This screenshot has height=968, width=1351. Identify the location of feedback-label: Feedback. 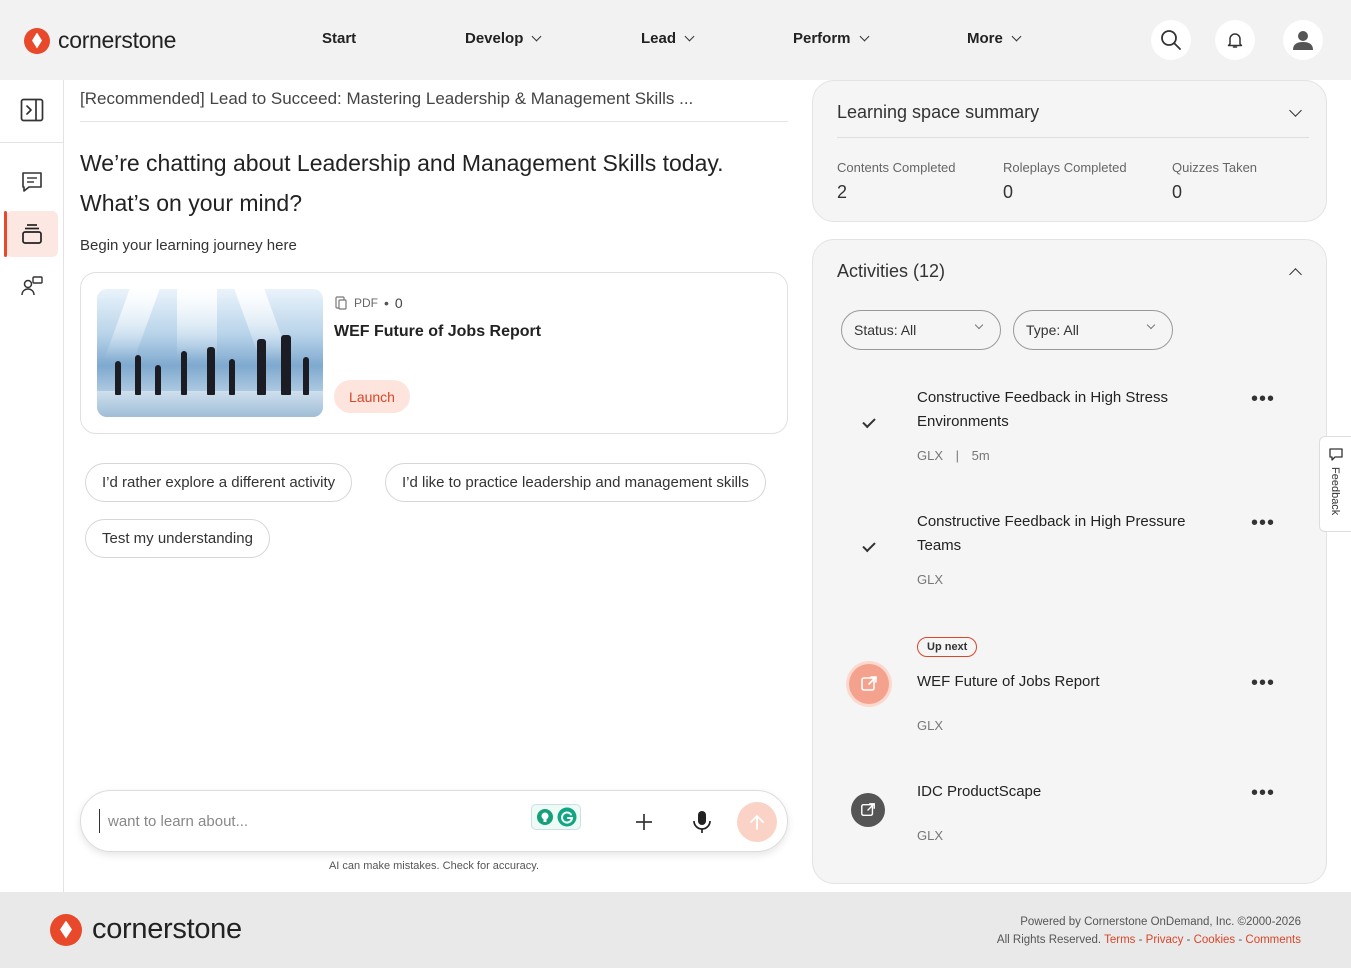
(1335, 491).